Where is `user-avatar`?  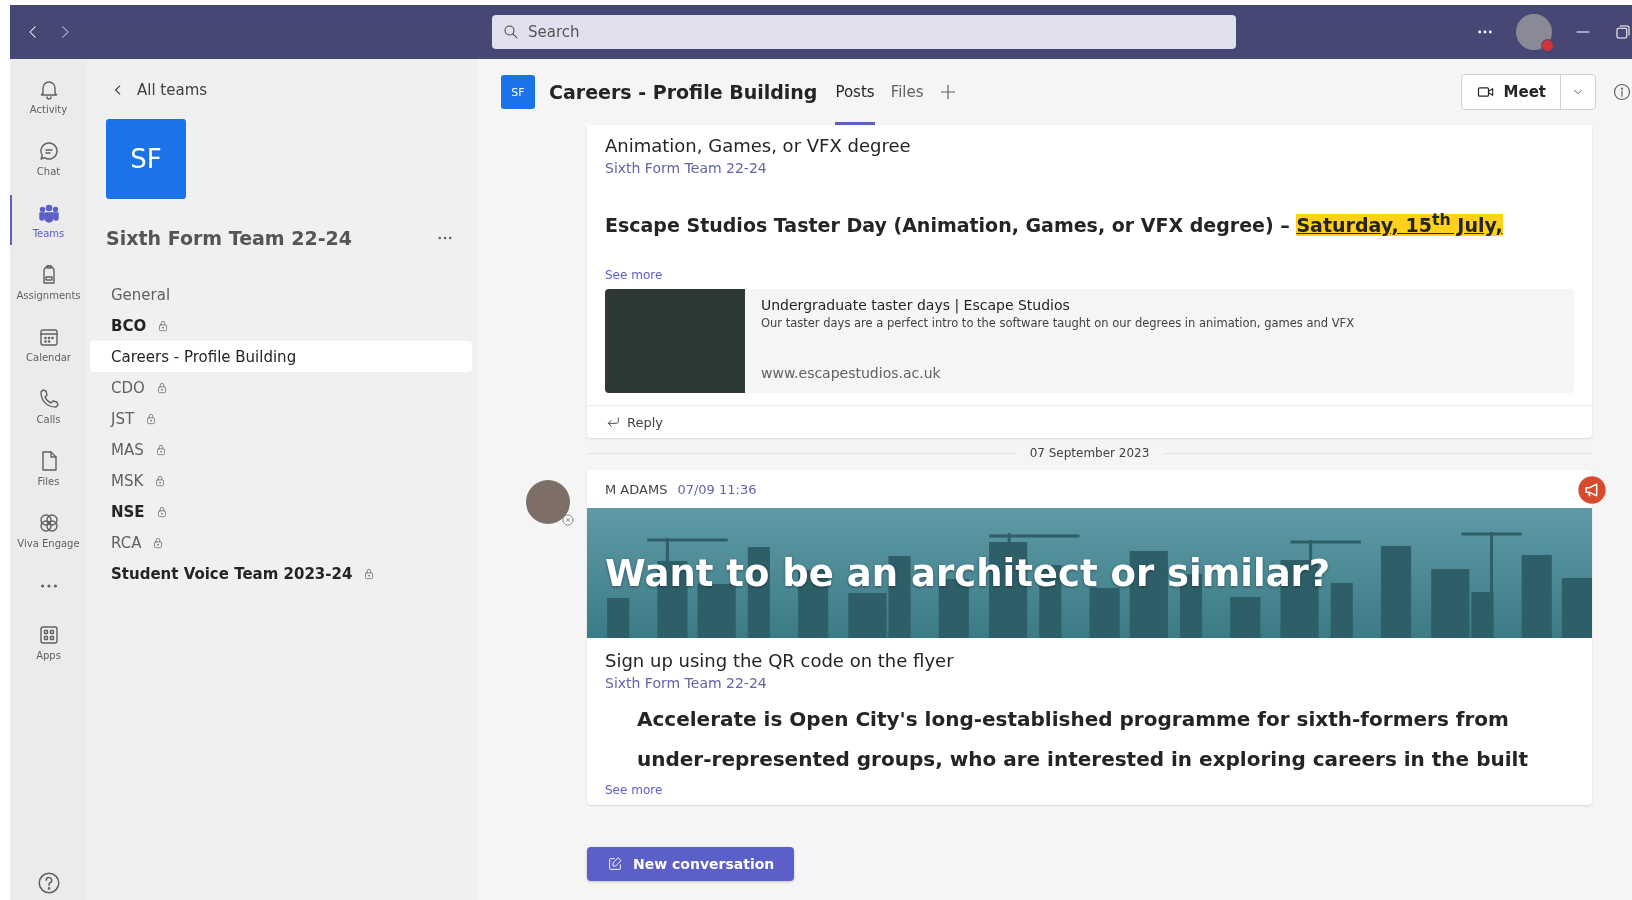 user-avatar is located at coordinates (1534, 32).